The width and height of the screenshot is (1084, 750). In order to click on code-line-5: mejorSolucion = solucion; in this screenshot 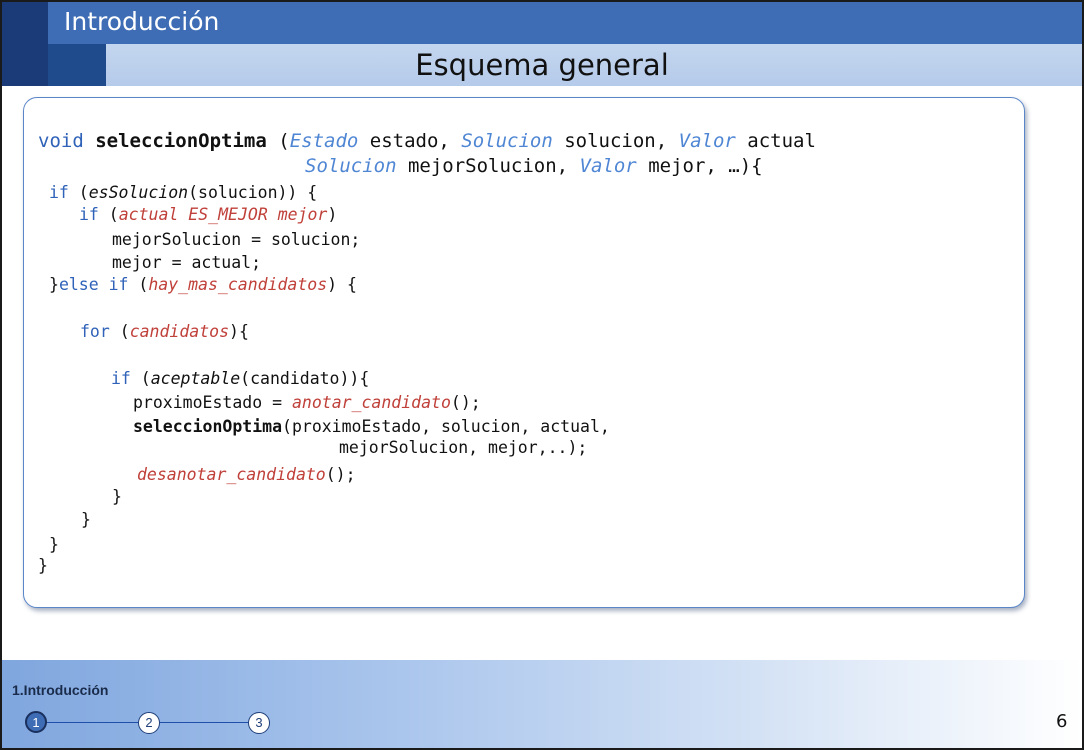, I will do `click(236, 239)`.